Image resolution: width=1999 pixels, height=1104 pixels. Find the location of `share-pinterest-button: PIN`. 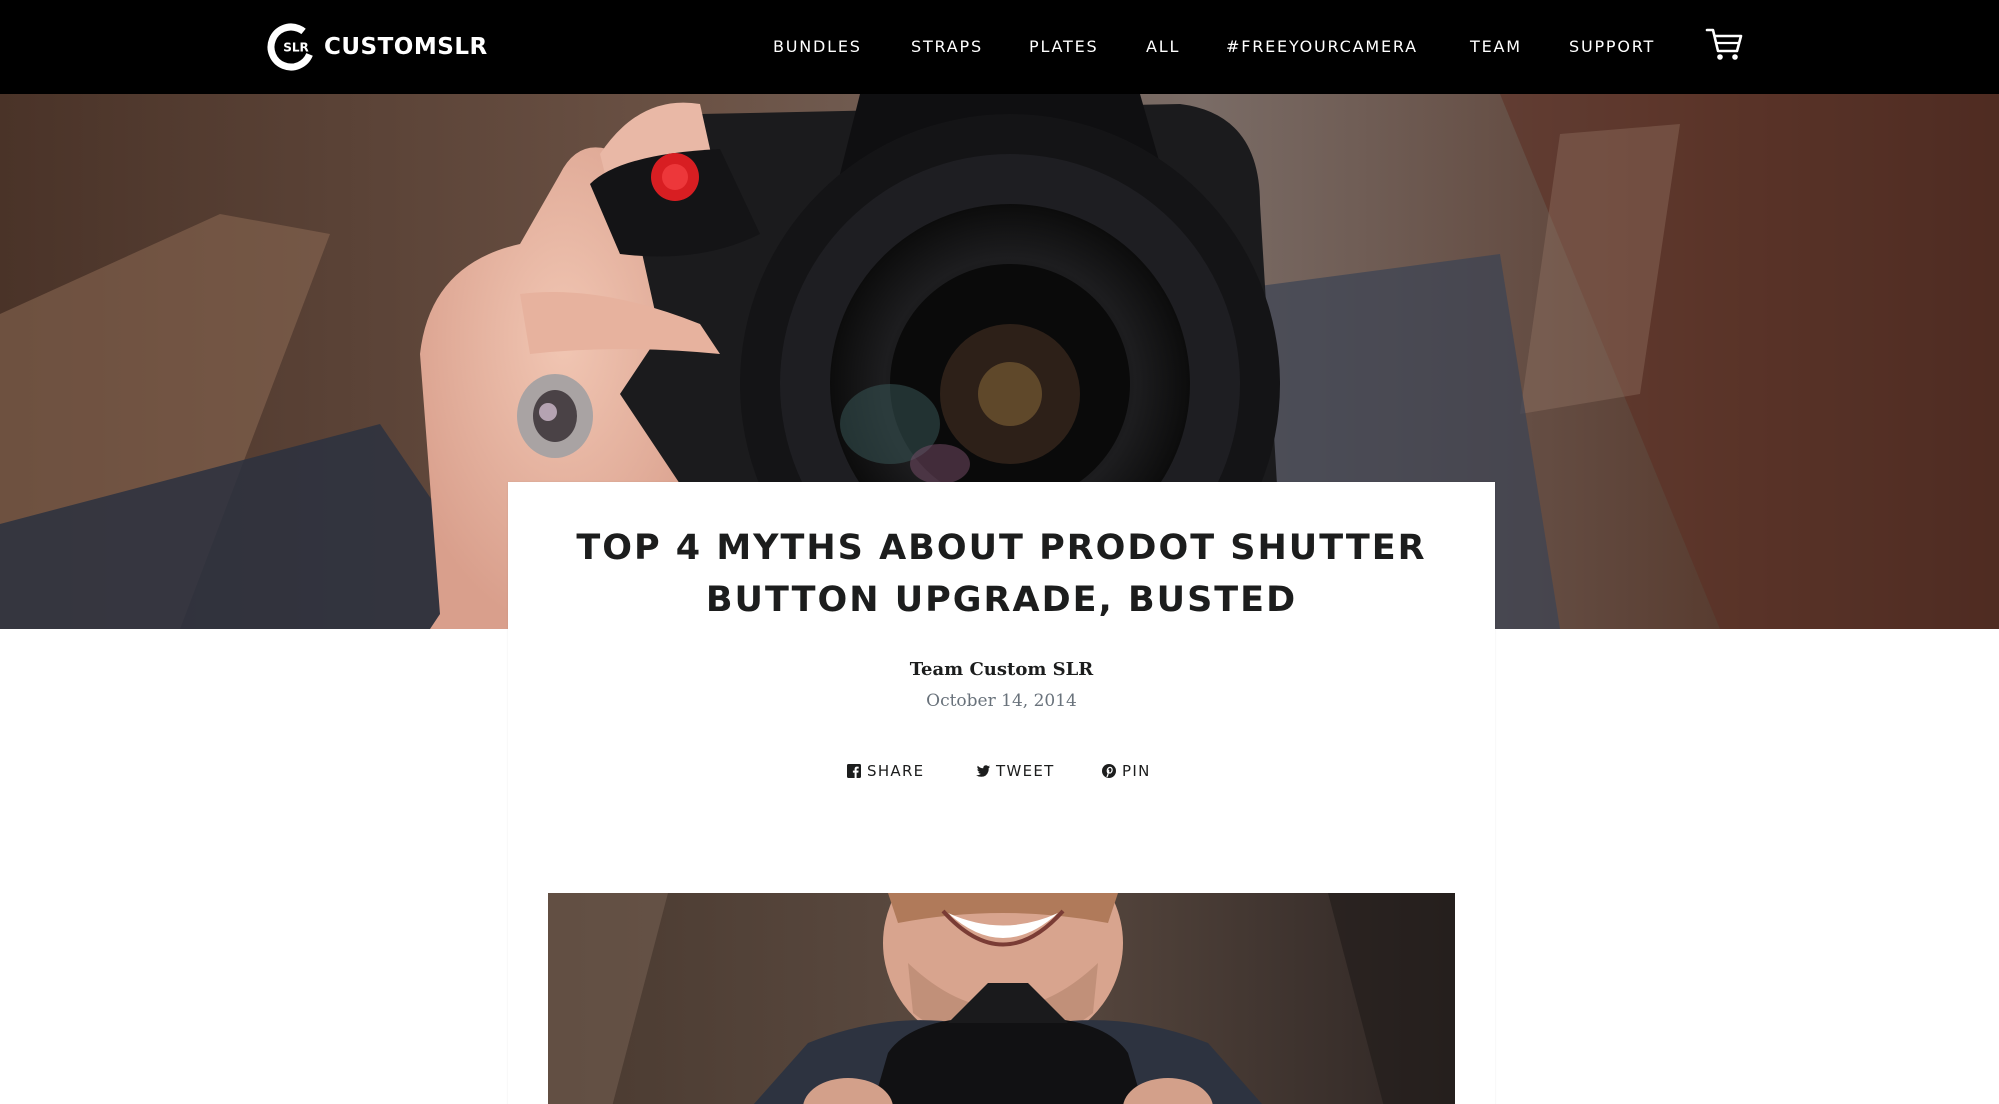

share-pinterest-button: PIN is located at coordinates (1126, 771).